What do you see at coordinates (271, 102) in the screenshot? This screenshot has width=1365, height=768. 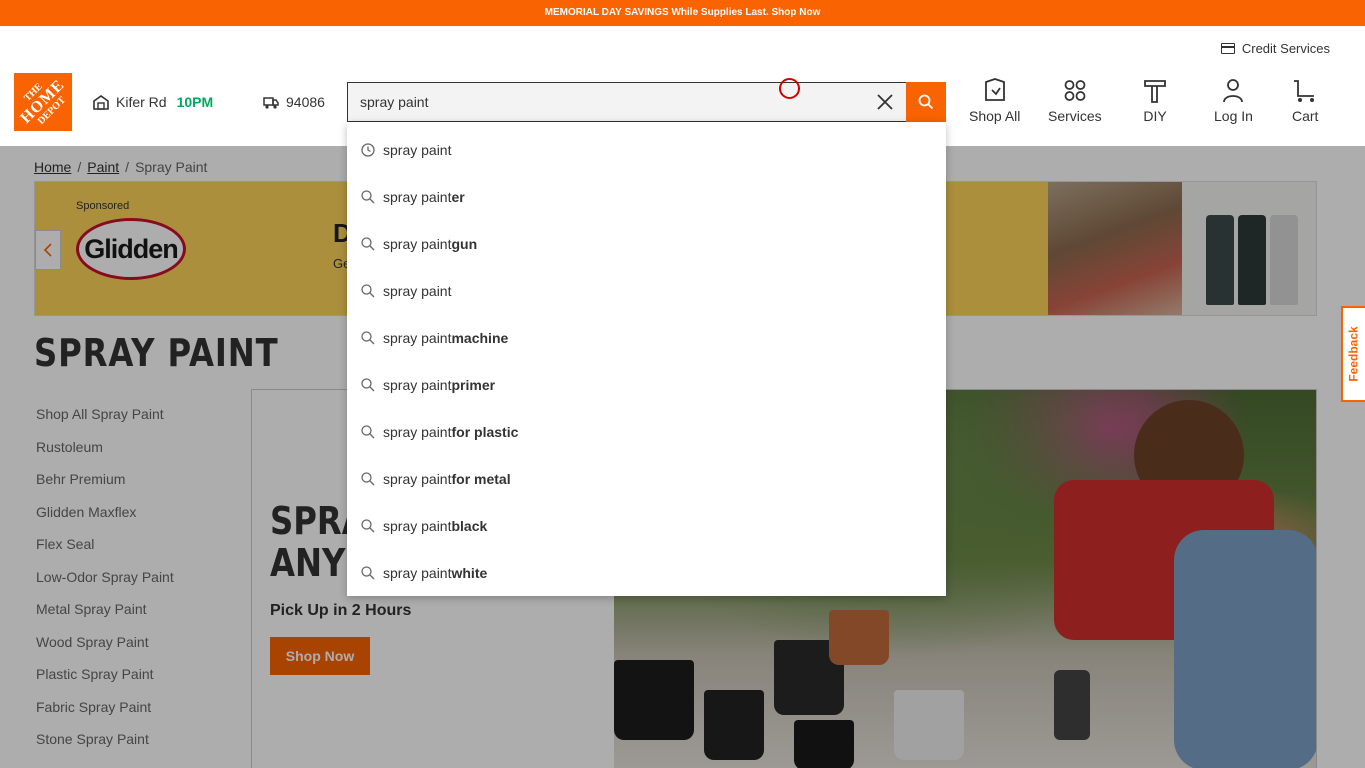 I see `delivery-truck-icon` at bounding box center [271, 102].